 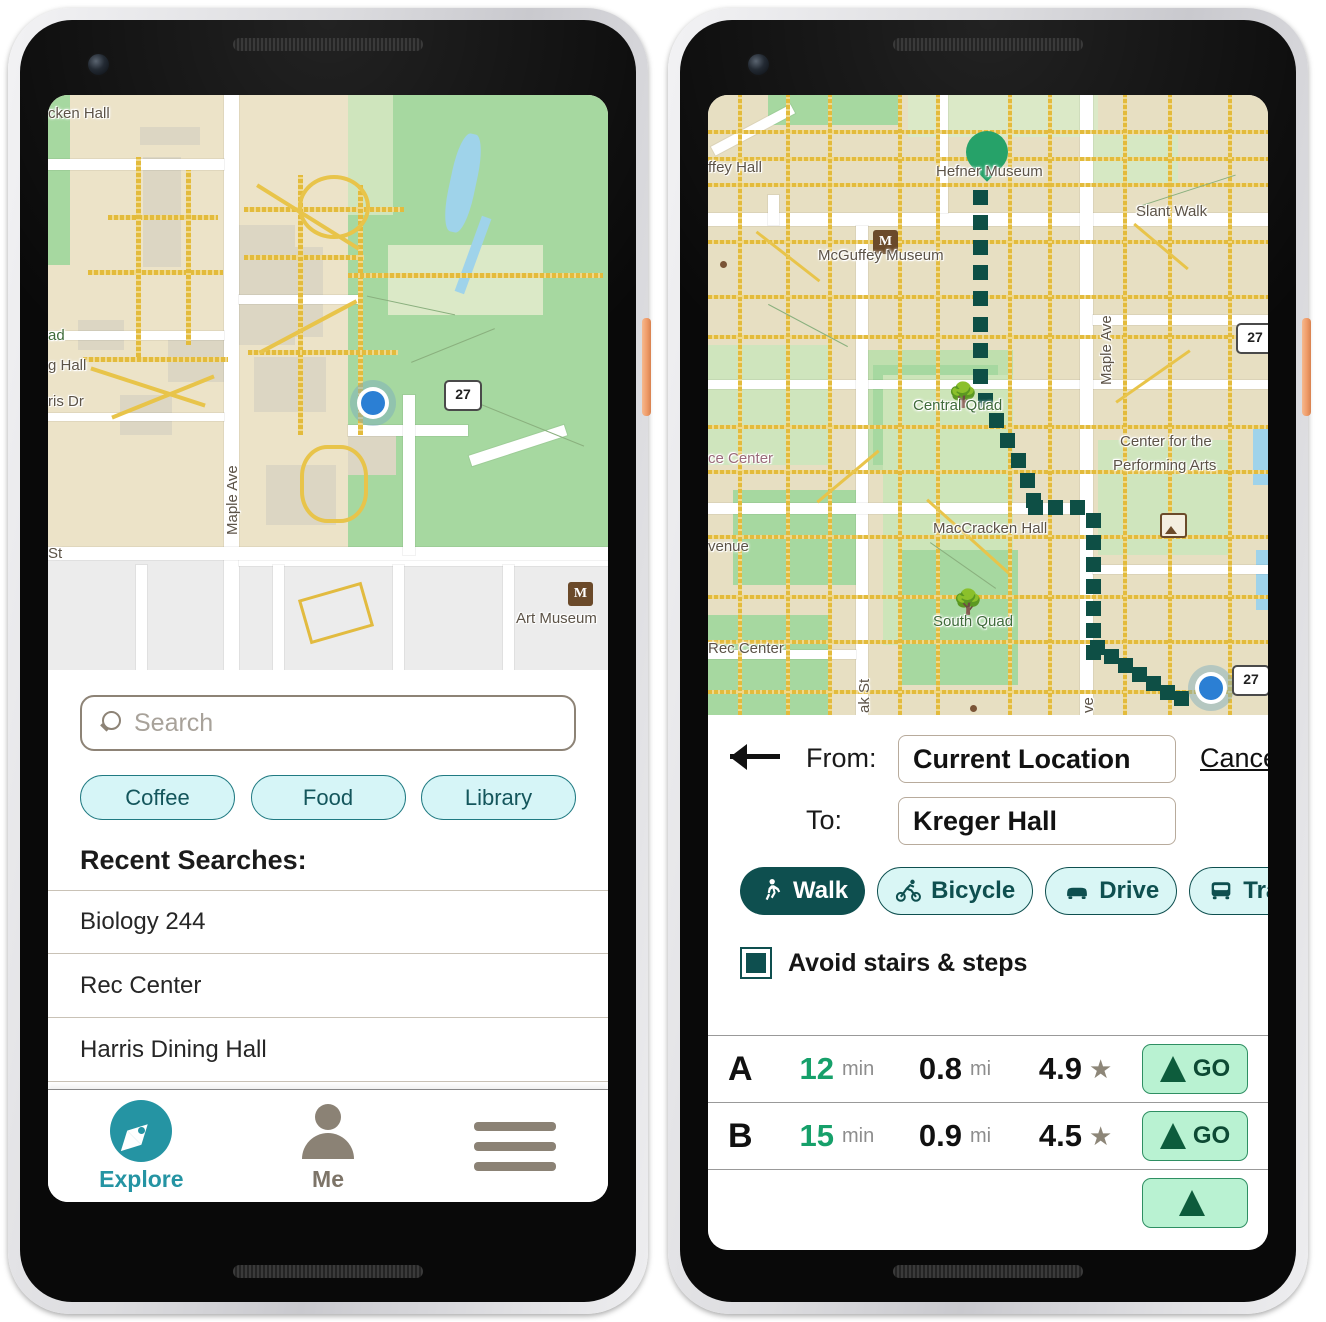 I want to click on avoid-stairs-label: Avoid stairs & steps, so click(x=908, y=962).